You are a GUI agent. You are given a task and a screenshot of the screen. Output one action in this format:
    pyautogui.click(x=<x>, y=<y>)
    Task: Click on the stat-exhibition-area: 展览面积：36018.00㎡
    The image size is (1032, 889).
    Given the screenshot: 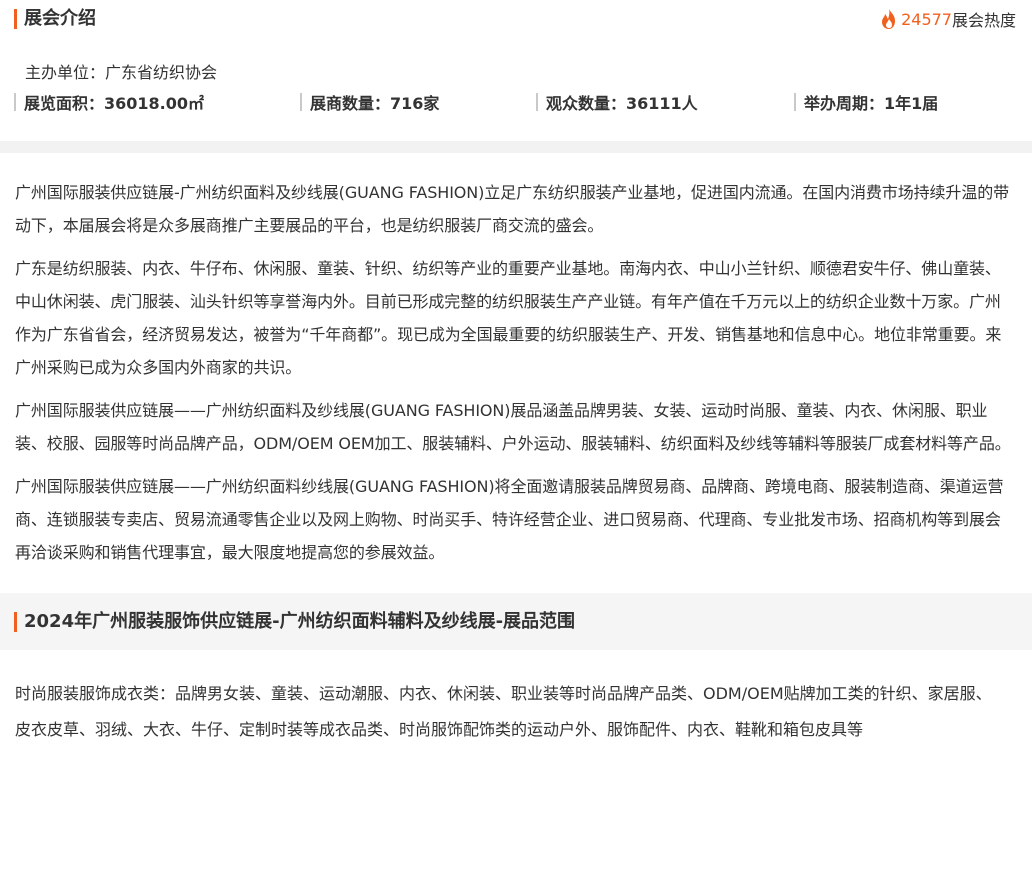 What is the action you would take?
    pyautogui.click(x=109, y=102)
    